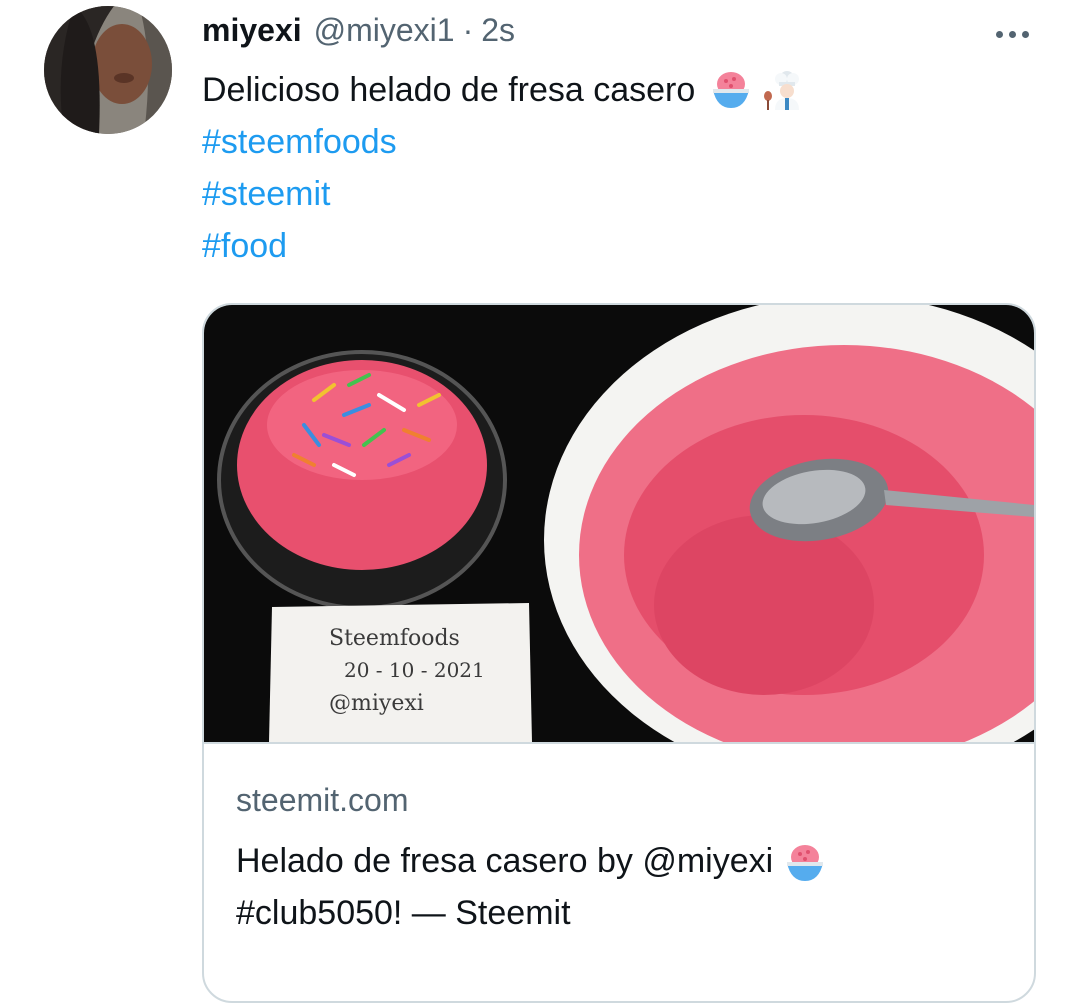  Describe the element at coordinates (376, 703) in the screenshot. I see `image-note-line-3: @miyexi` at that location.